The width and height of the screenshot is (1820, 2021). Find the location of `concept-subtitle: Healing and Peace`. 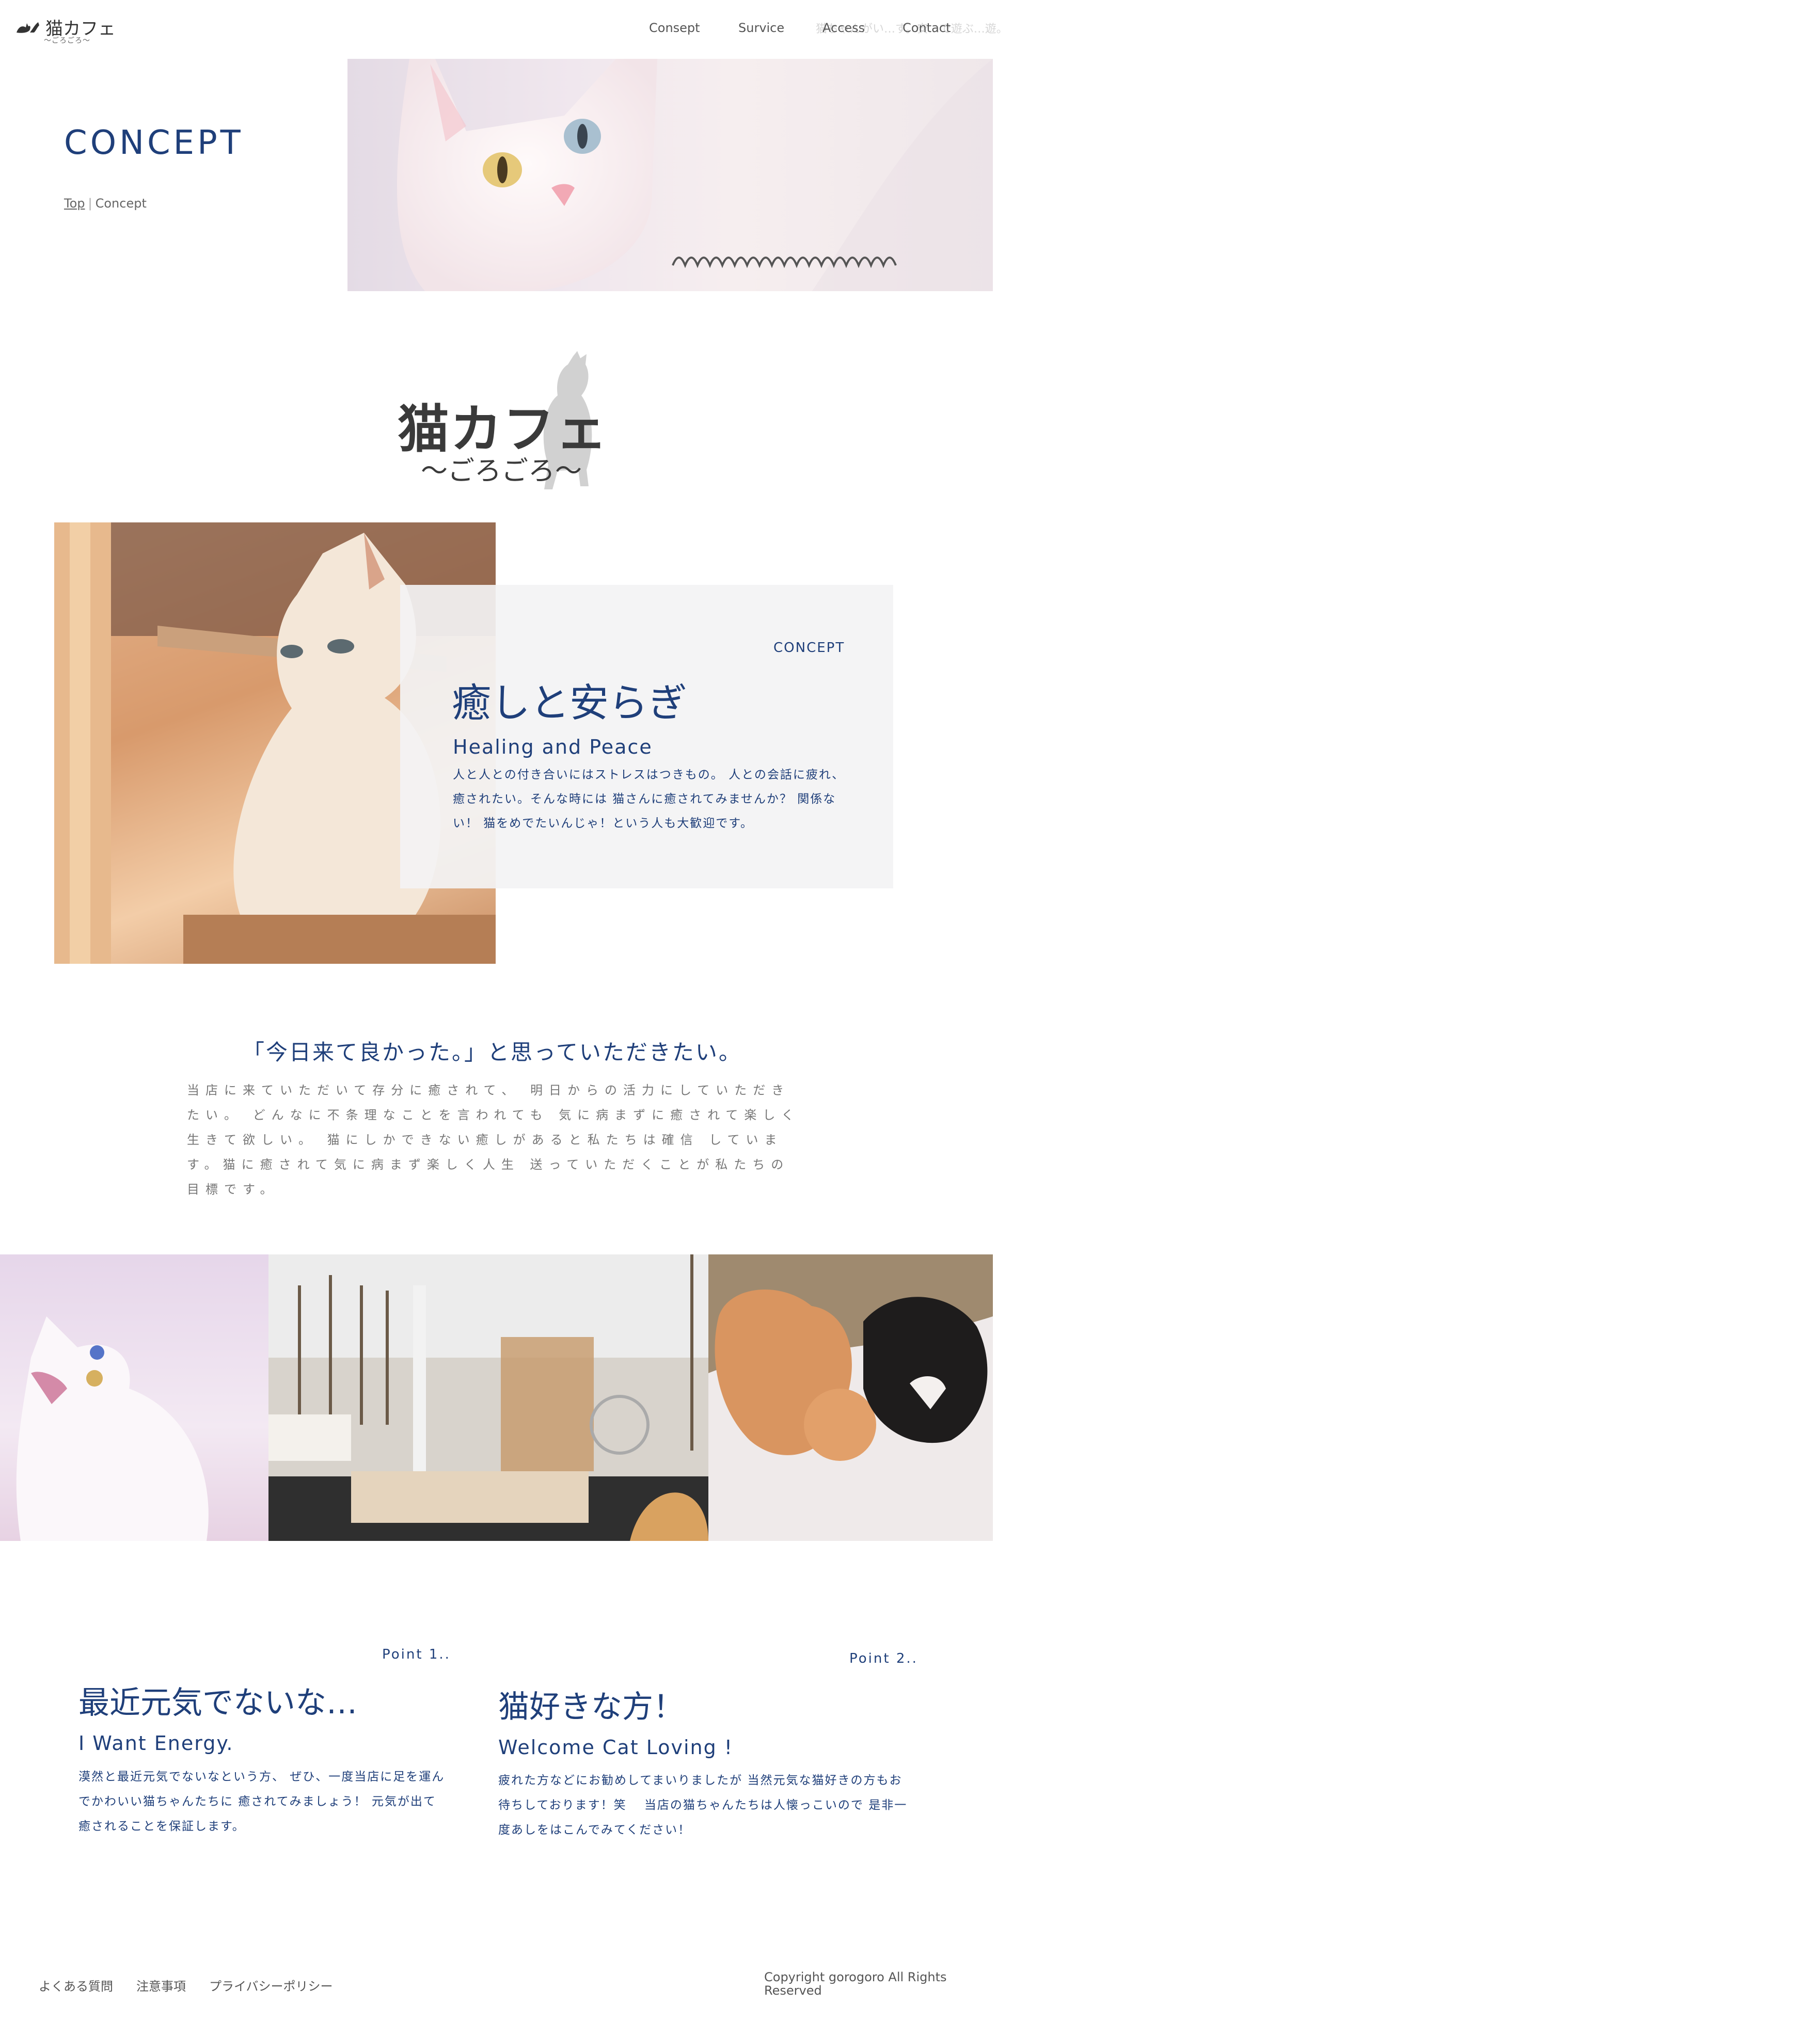

concept-subtitle: Healing and Peace is located at coordinates (553, 747).